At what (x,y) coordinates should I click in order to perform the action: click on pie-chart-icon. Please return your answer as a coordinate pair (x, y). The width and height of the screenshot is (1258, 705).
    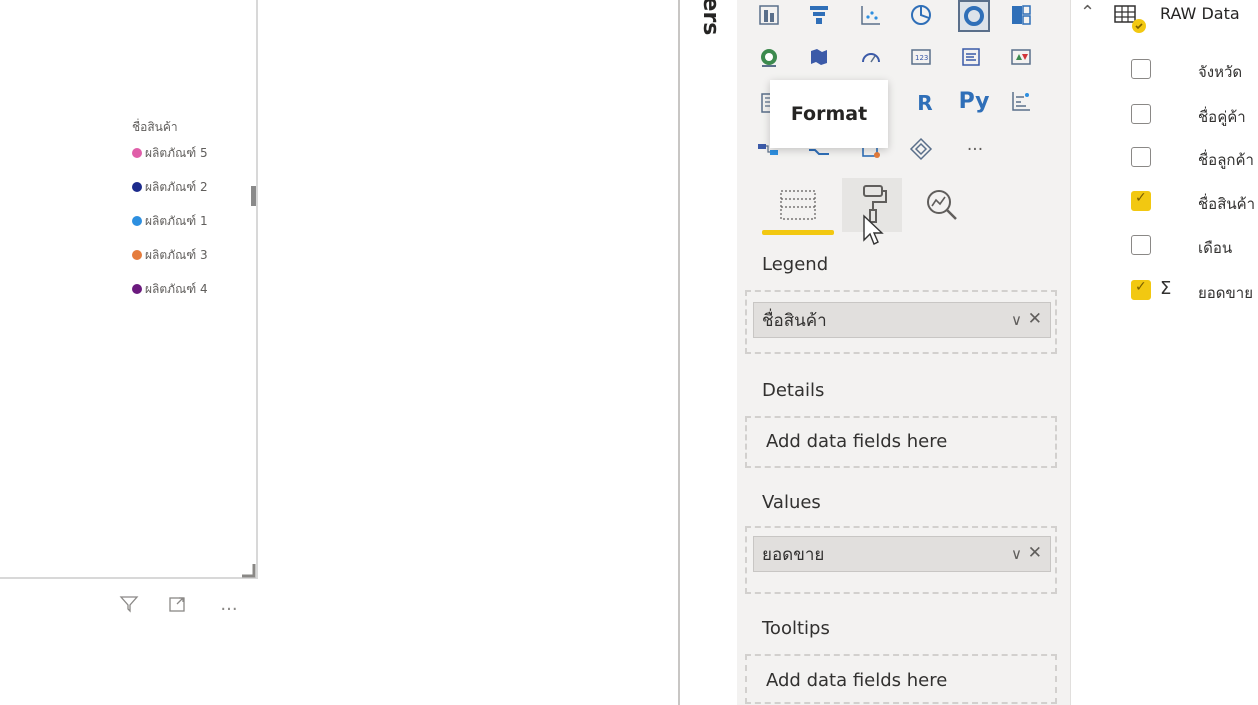
    Looking at the image, I should click on (921, 15).